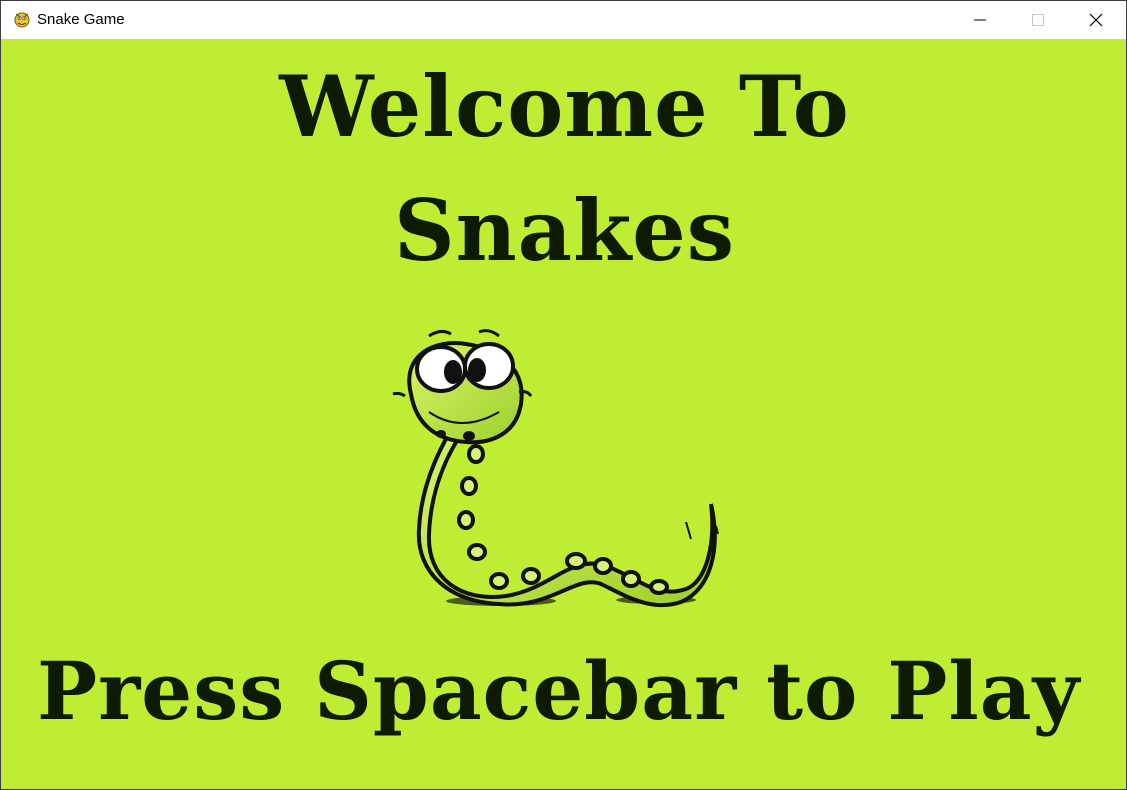 This screenshot has width=1127, height=790. I want to click on cartoon-snake, so click(555, 468).